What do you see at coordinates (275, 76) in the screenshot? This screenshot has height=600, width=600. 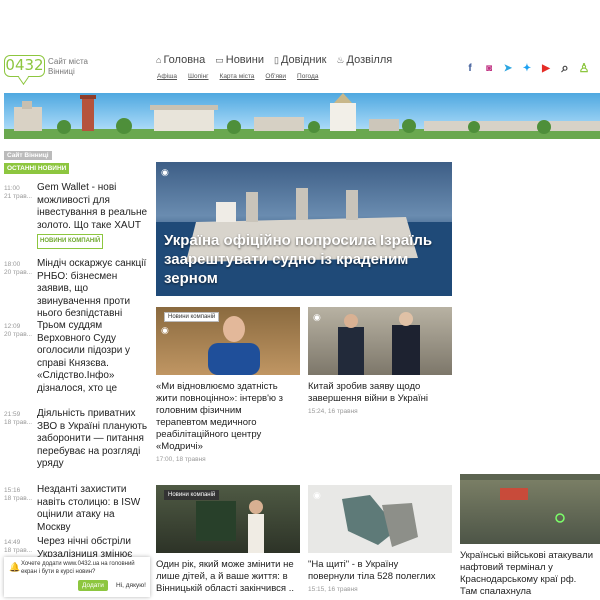 I see `subnav-ads: Об'яви` at bounding box center [275, 76].